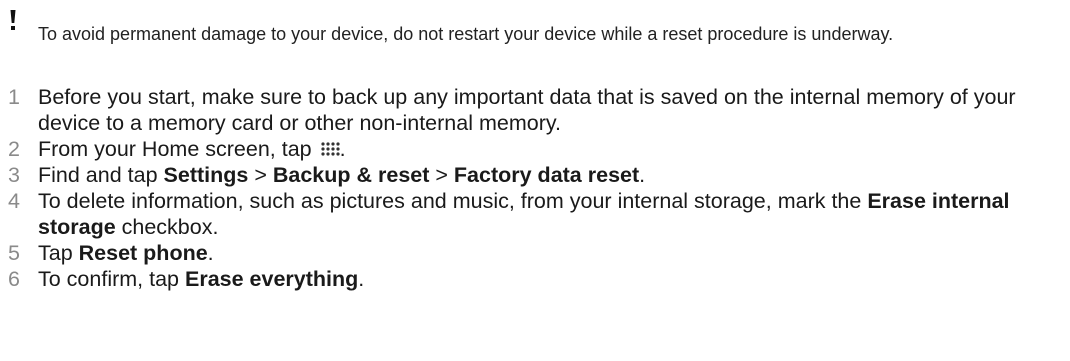  What do you see at coordinates (533, 279) in the screenshot?
I see `step-6: 6 To confirm, tap Erase everything.` at bounding box center [533, 279].